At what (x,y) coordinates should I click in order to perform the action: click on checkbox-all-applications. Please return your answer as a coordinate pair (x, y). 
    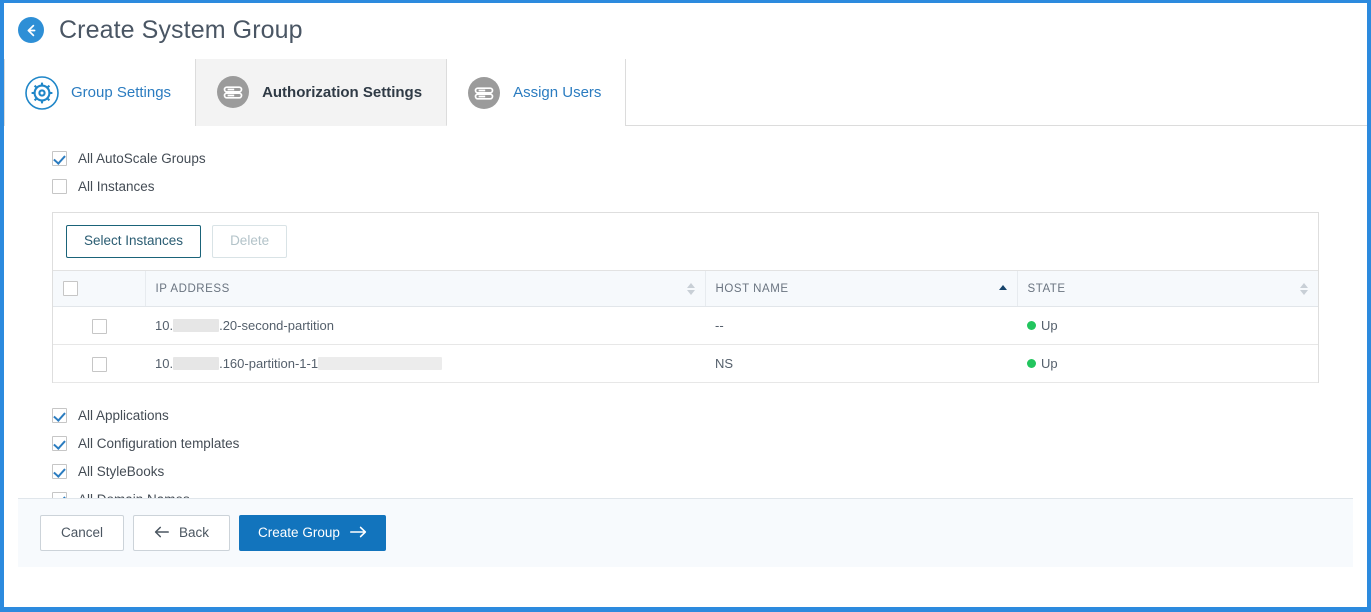
    Looking at the image, I should click on (59, 415).